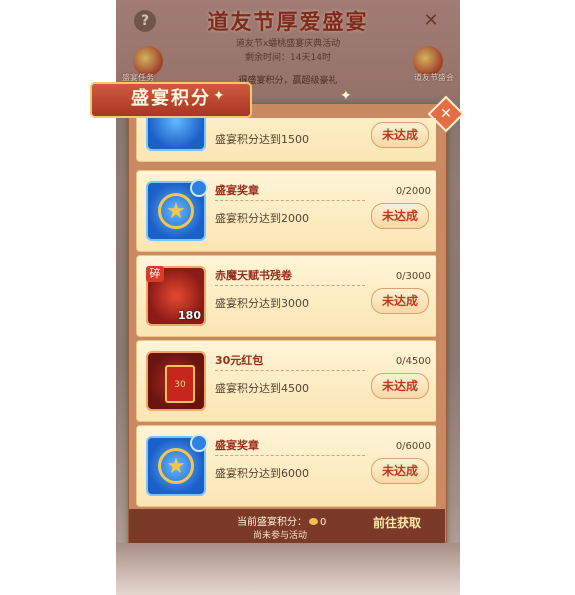 This screenshot has width=575, height=595. What do you see at coordinates (272, 522) in the screenshot?
I see `score-label: 当前盛宴积分：` at bounding box center [272, 522].